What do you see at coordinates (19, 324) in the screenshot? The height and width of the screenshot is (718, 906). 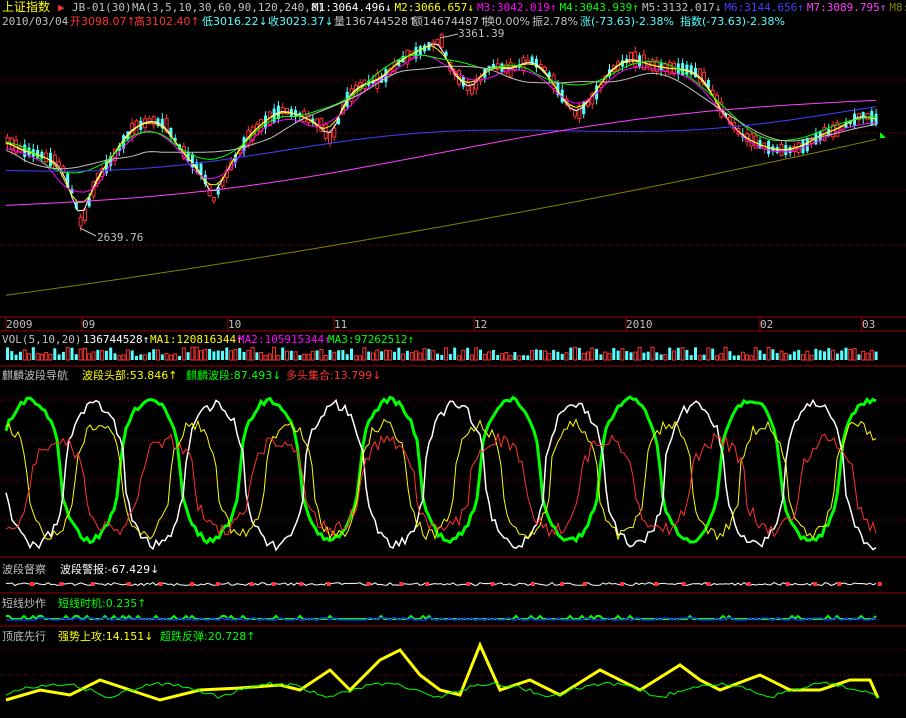 I see `time-label-2009: 2009` at bounding box center [19, 324].